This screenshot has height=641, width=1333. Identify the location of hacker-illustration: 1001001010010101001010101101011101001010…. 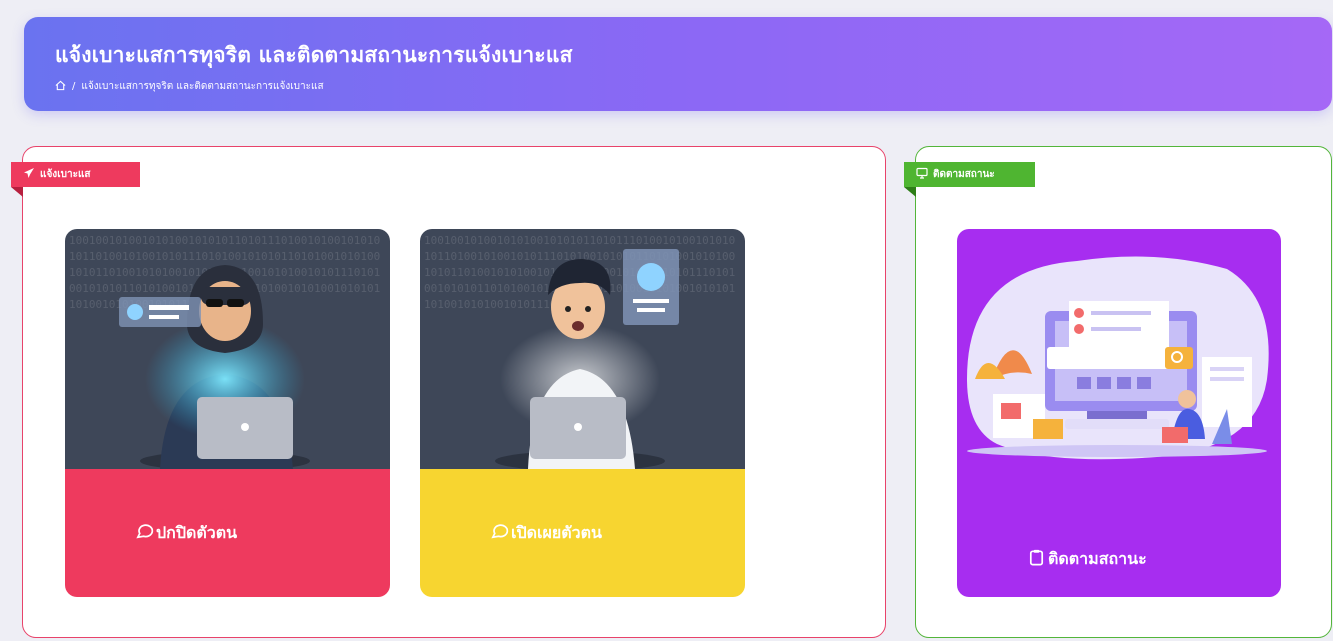
(227, 349).